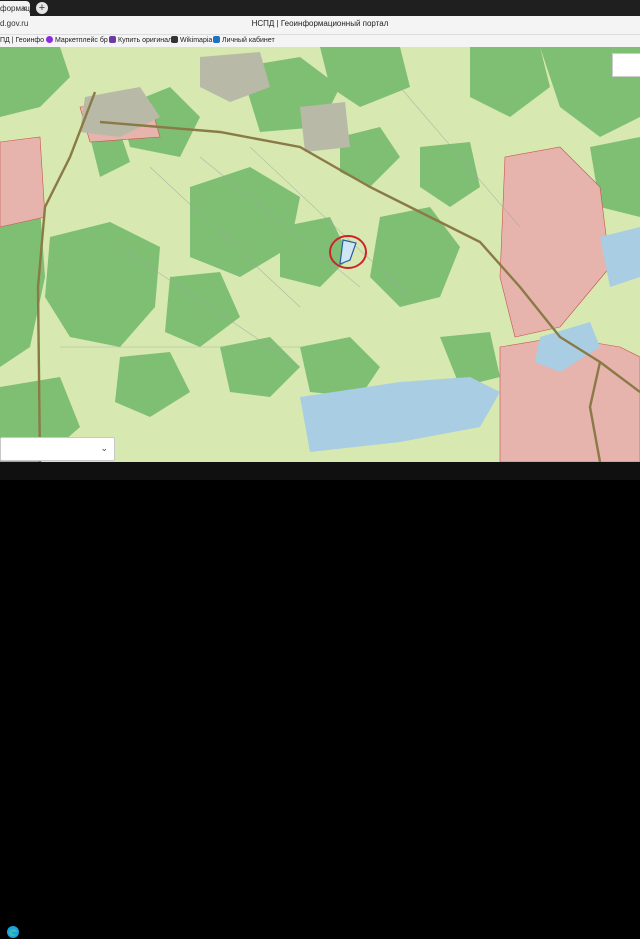 Image resolution: width=640 pixels, height=939 pixels. I want to click on layer-select: ⌄, so click(57, 449).